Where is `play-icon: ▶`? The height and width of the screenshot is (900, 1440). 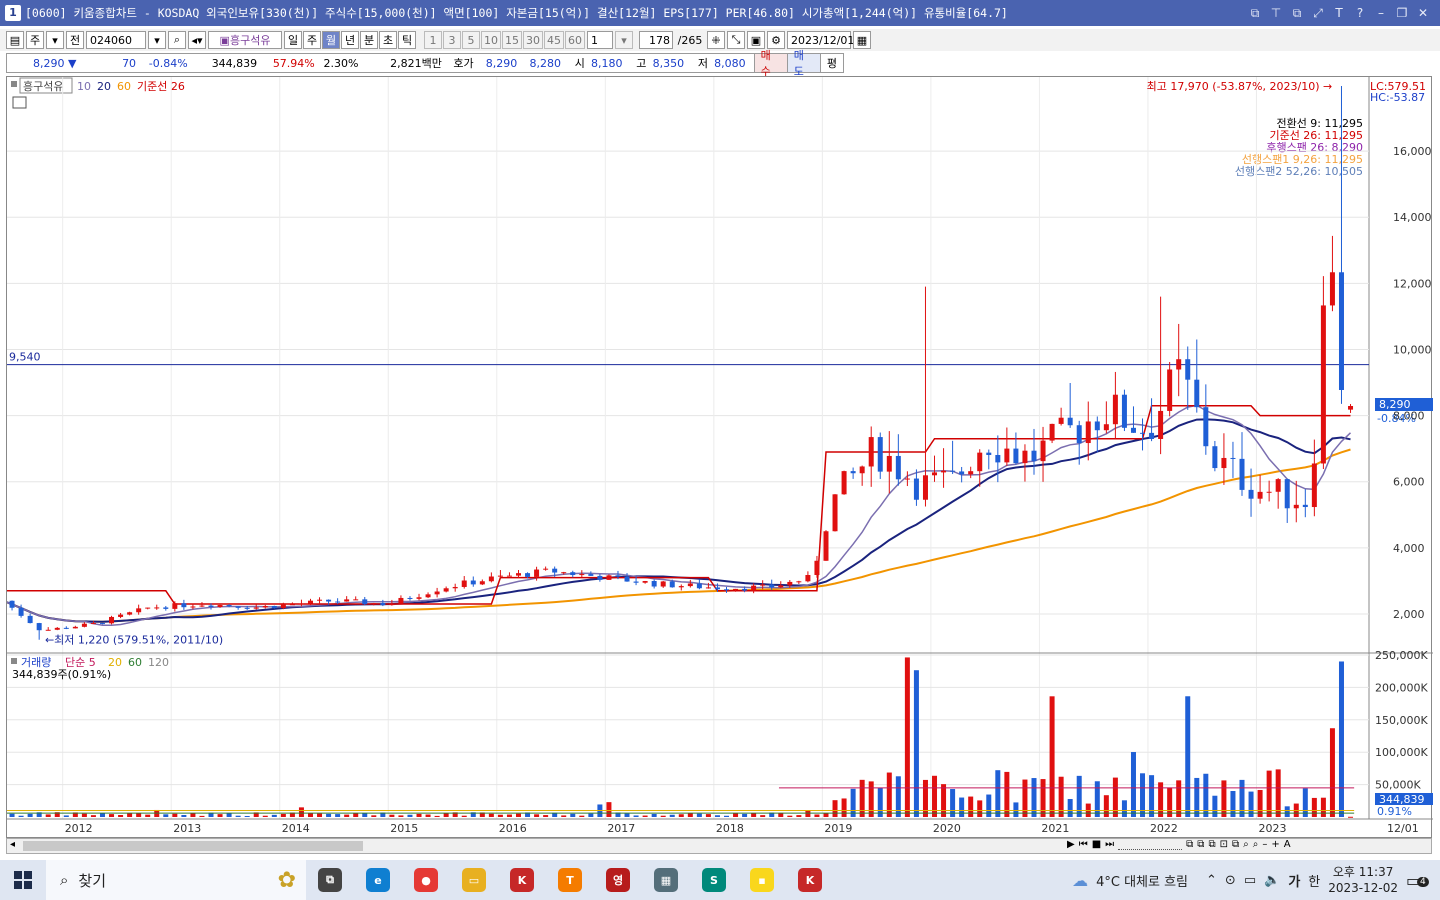 play-icon: ▶ is located at coordinates (1071, 844).